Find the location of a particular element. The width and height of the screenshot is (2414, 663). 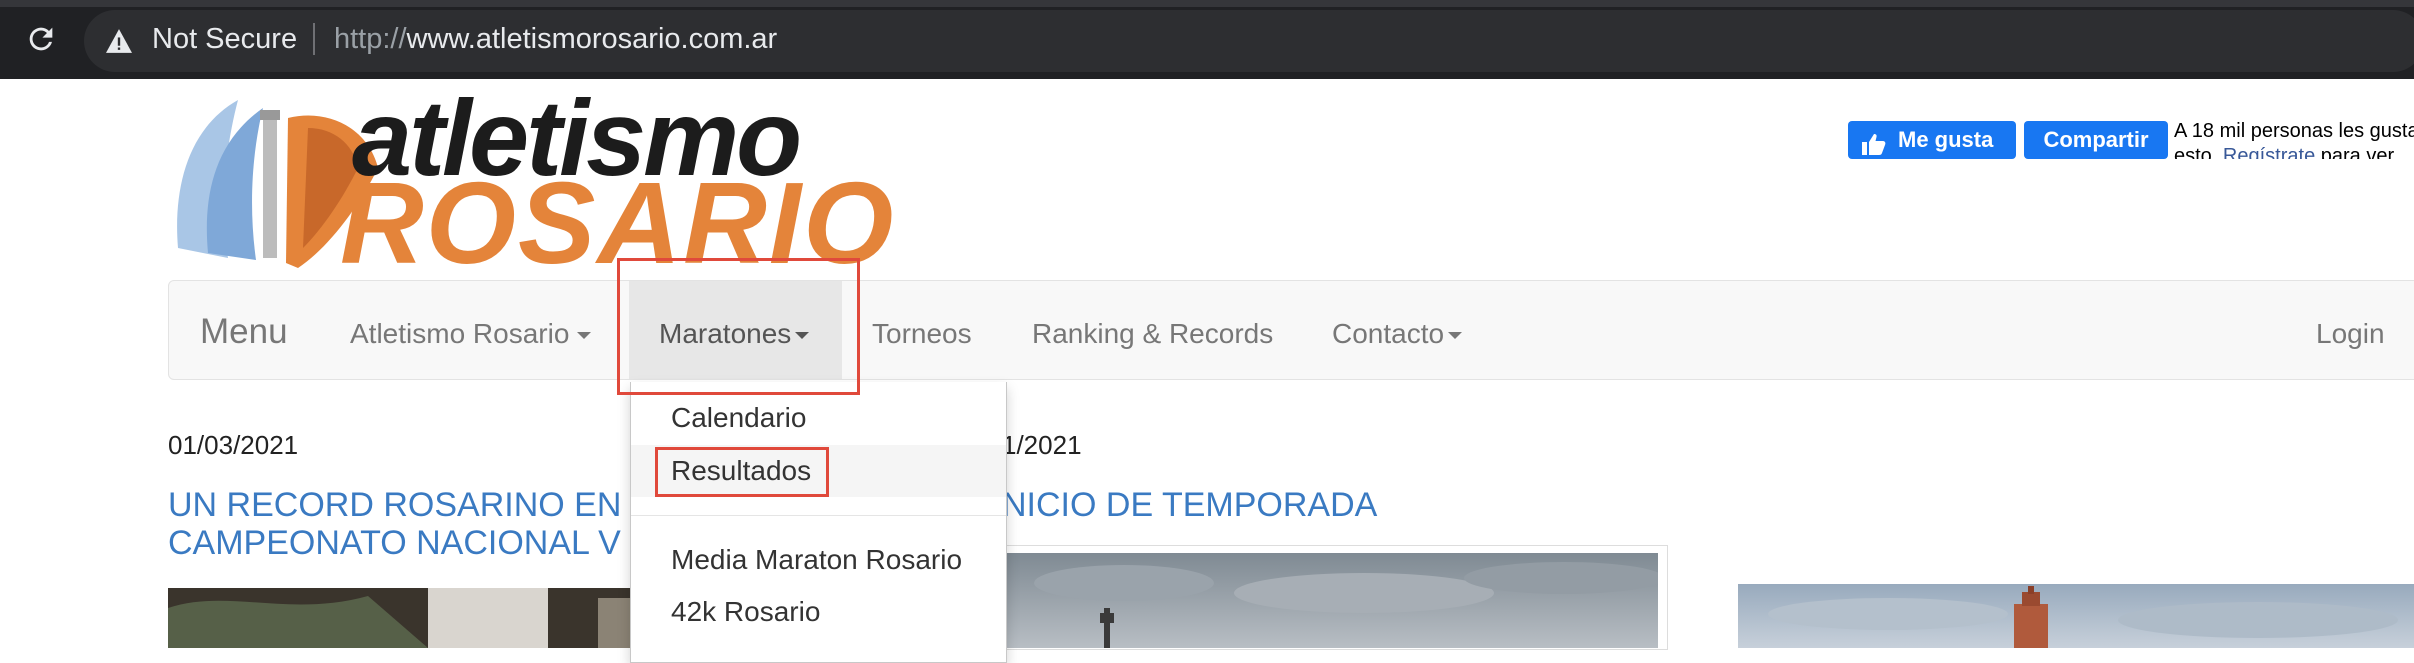

highlight-box-resultados is located at coordinates (742, 472).